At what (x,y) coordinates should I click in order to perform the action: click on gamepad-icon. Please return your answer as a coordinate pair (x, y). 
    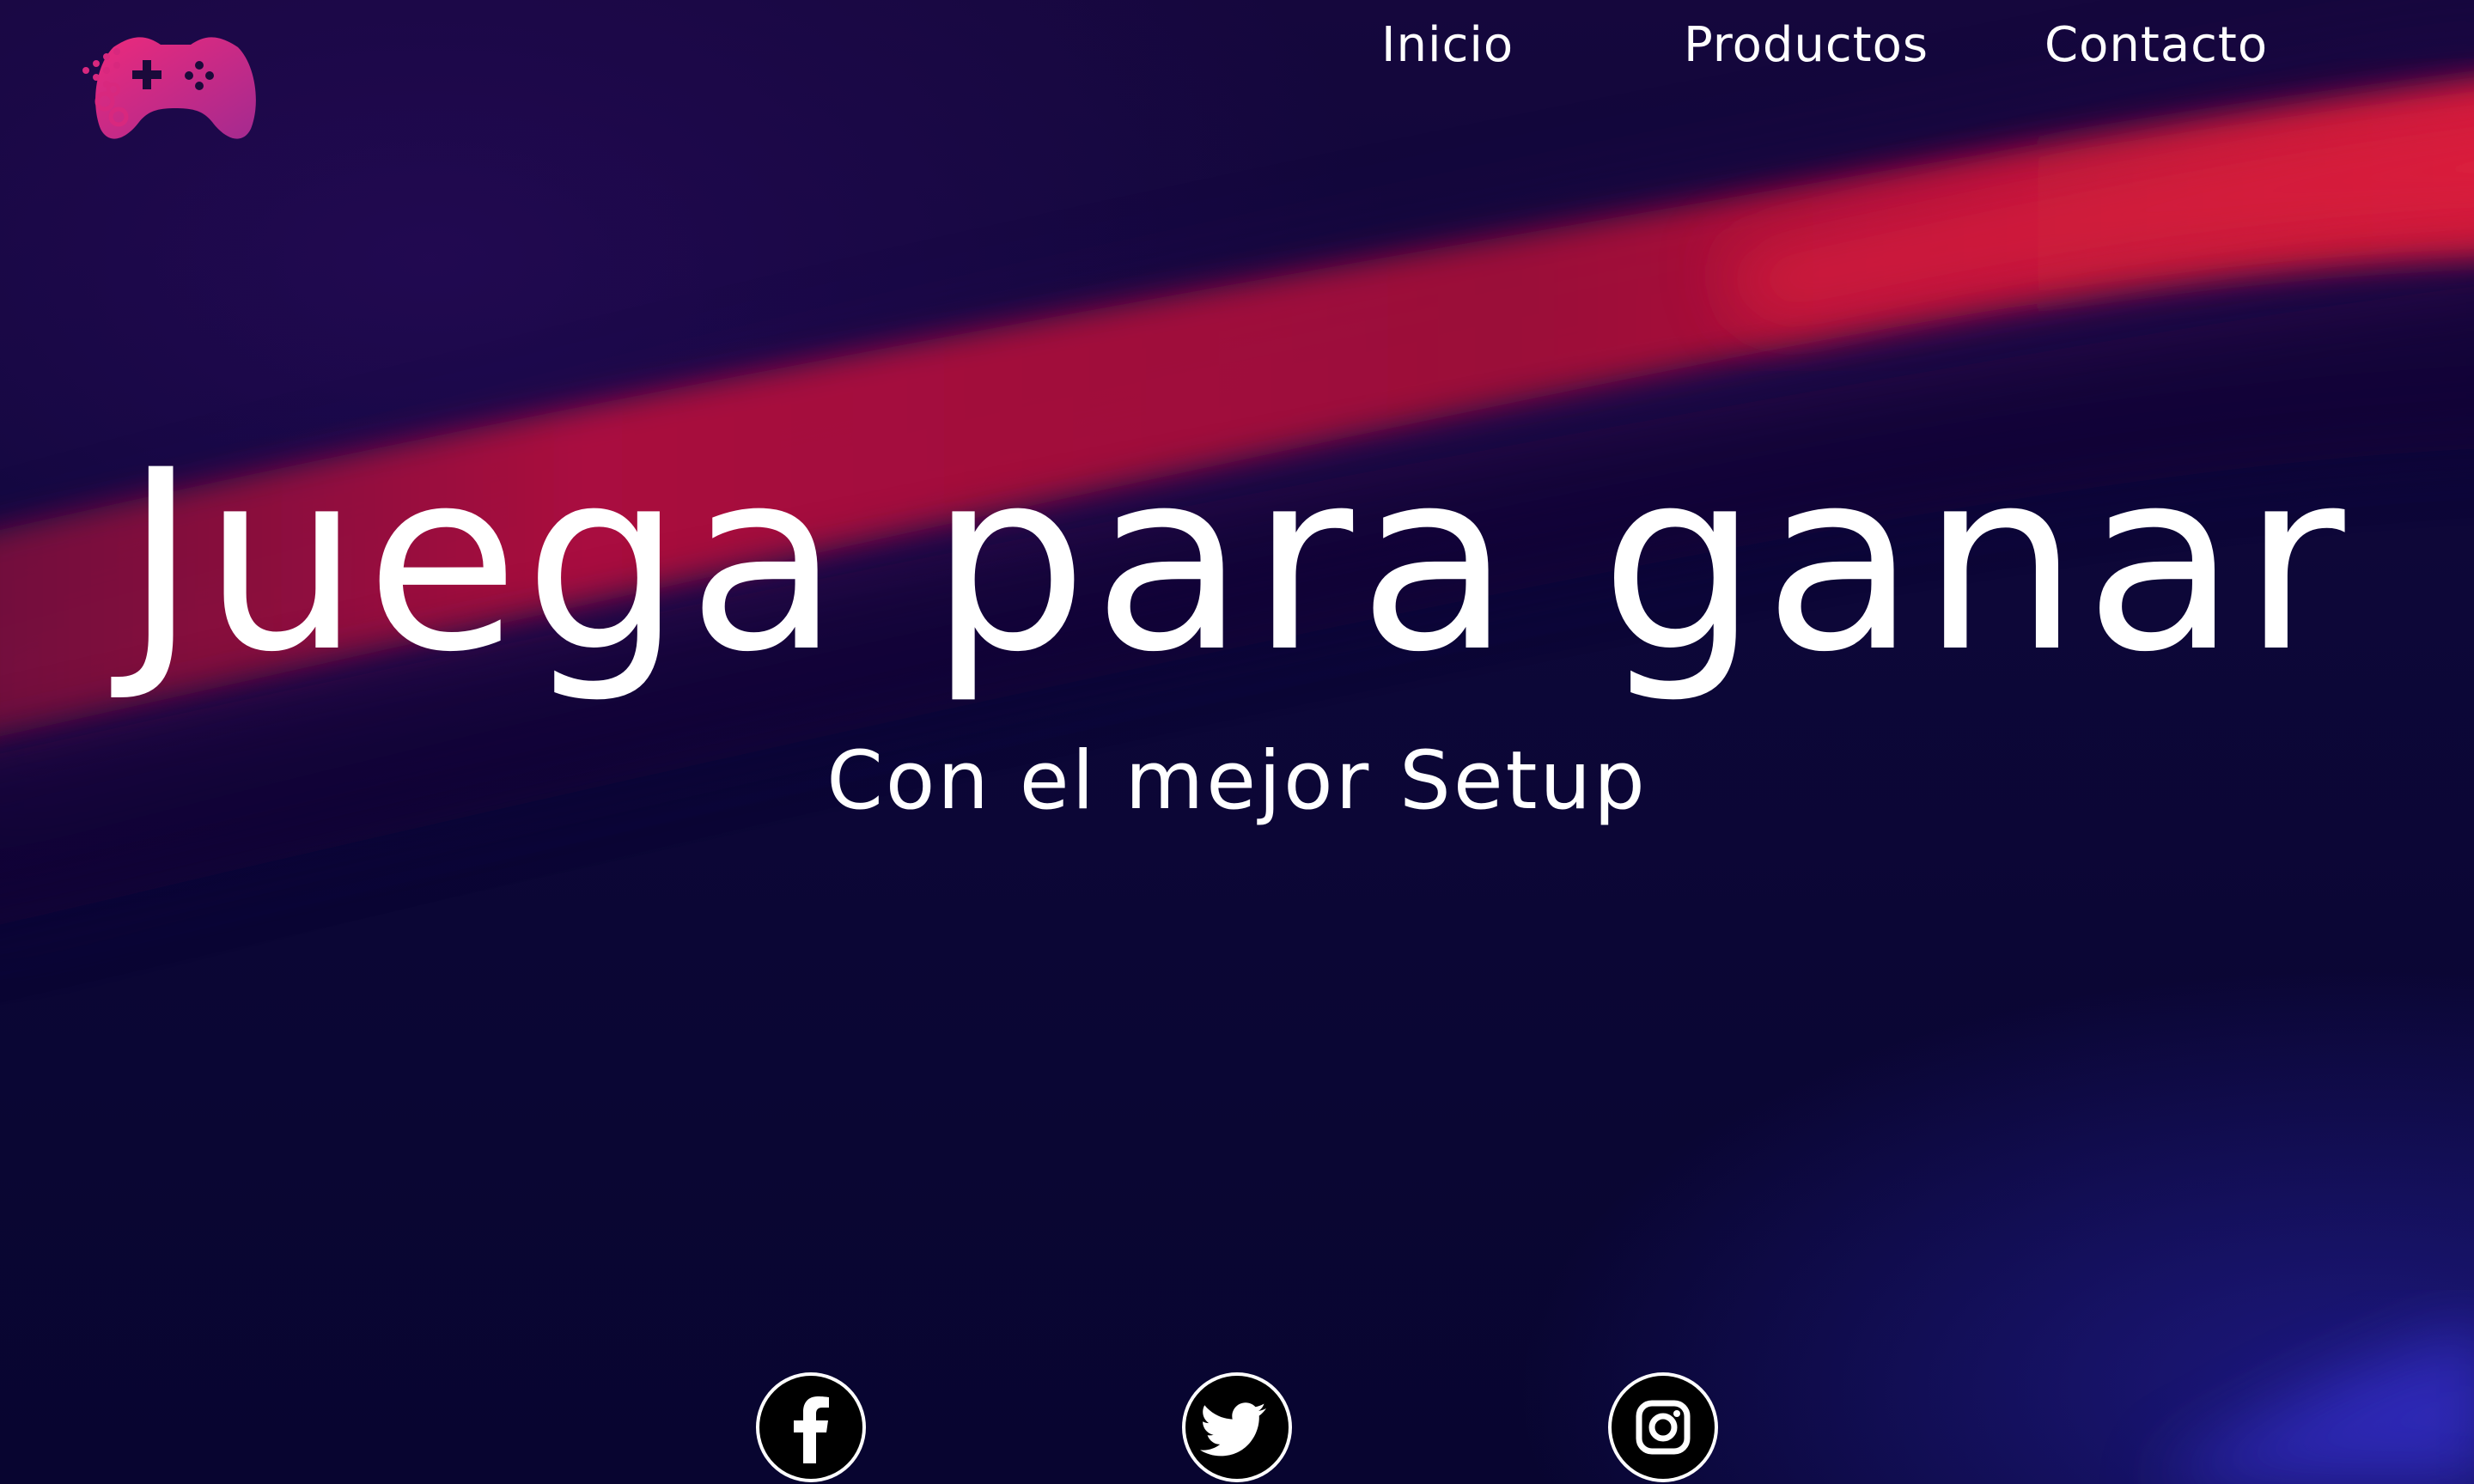
    Looking at the image, I should click on (169, 88).